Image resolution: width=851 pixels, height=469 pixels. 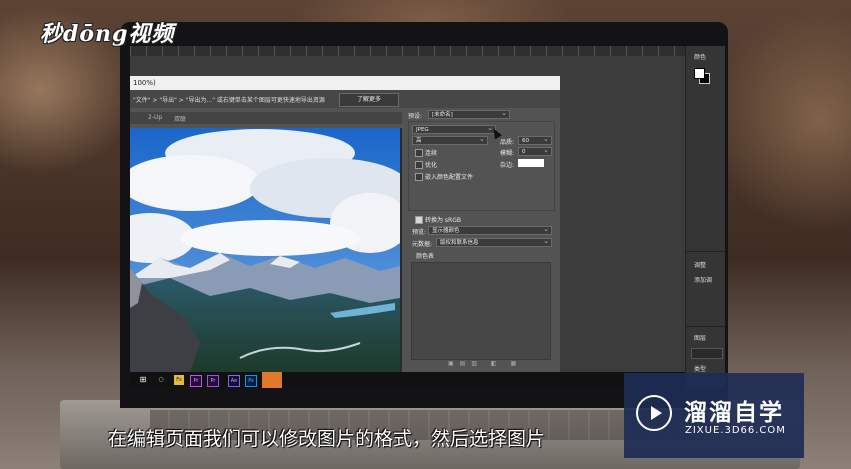 What do you see at coordinates (700, 337) in the screenshot?
I see `layers-panel-title: 图层` at bounding box center [700, 337].